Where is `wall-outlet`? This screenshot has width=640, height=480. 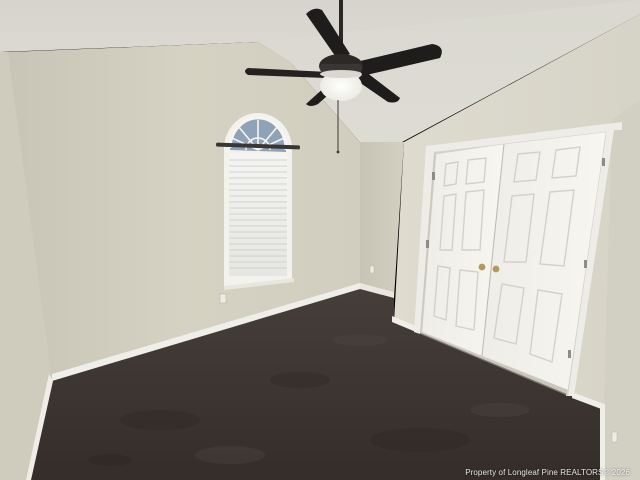
wall-outlet is located at coordinates (223, 298).